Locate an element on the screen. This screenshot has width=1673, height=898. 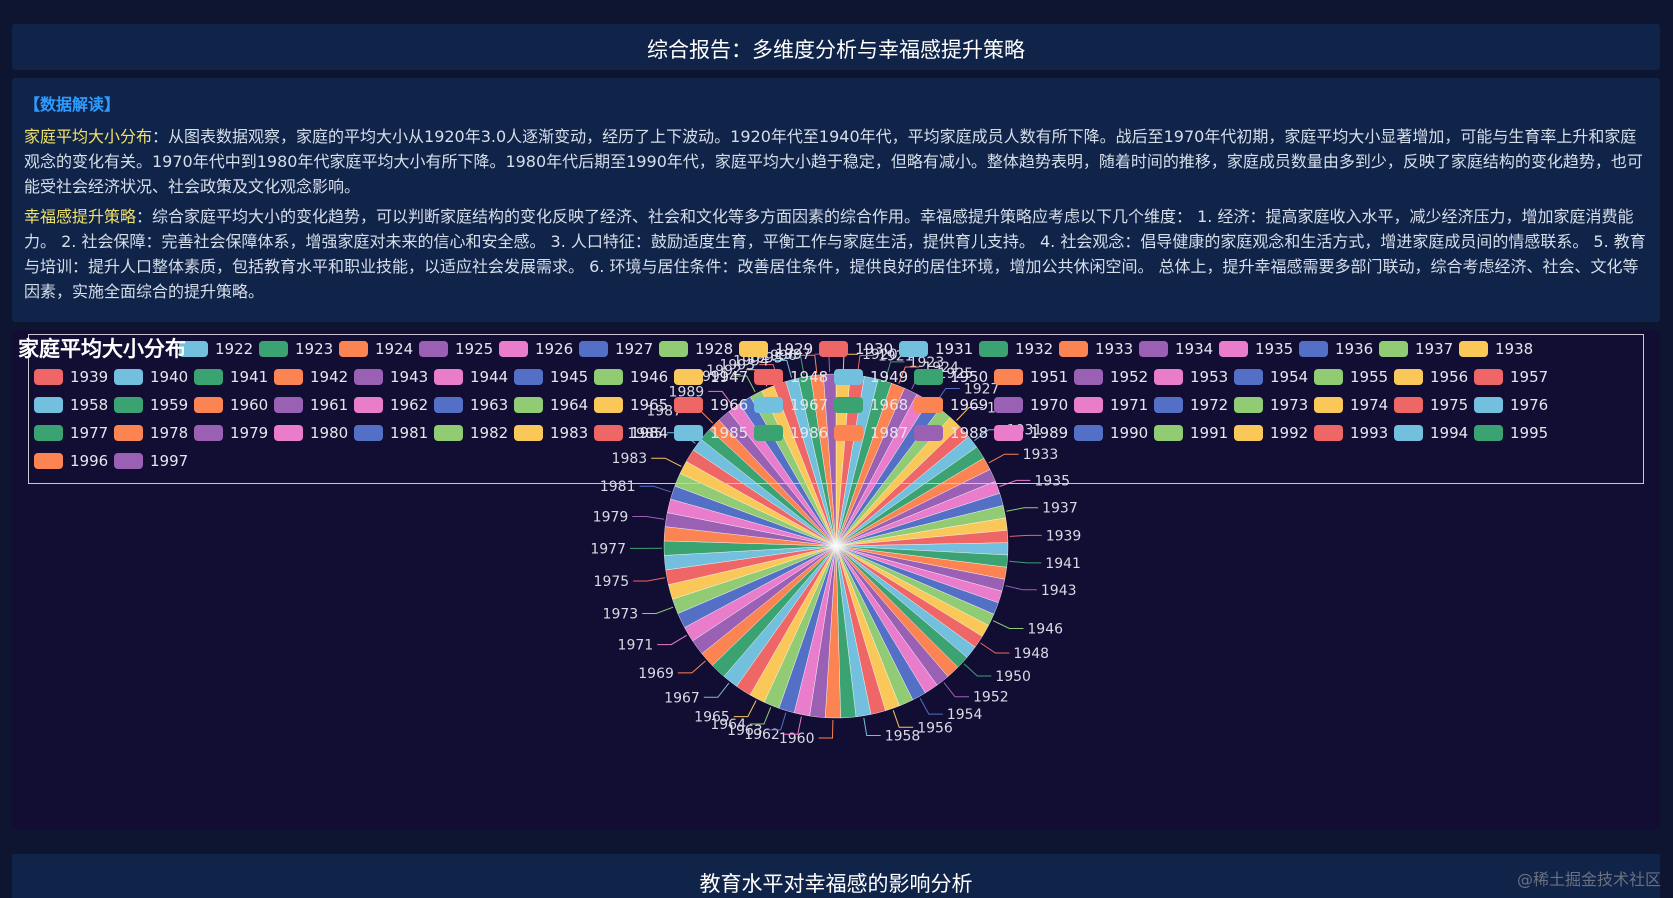
legend-item-1989: 1989 is located at coordinates (1031, 433).